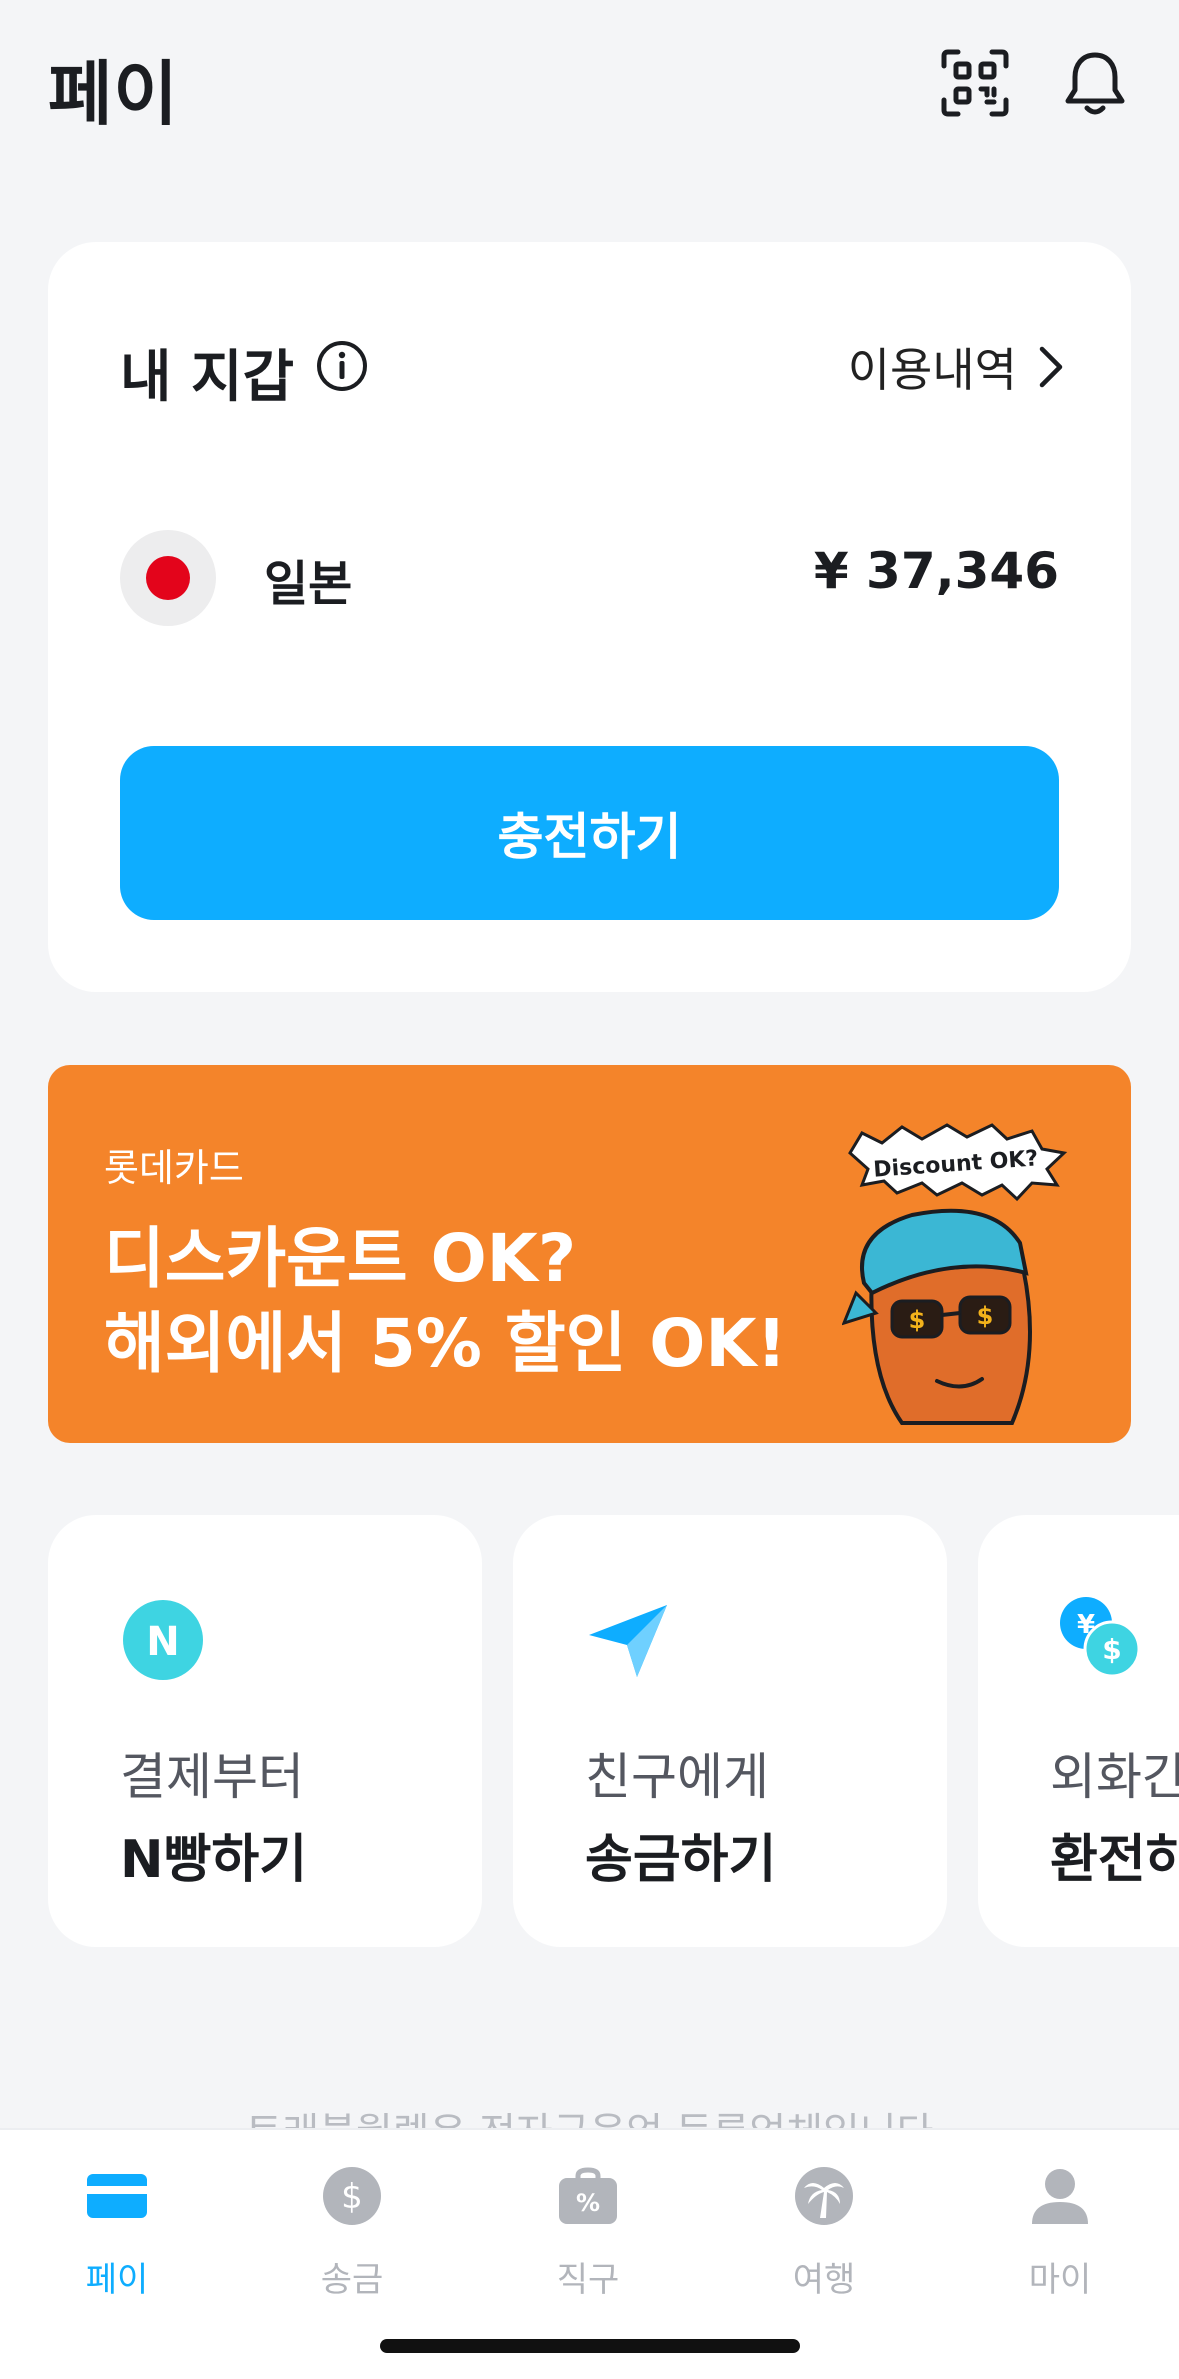 This screenshot has width=1179, height=2379. I want to click on nav-my: 마이, so click(1060, 2227).